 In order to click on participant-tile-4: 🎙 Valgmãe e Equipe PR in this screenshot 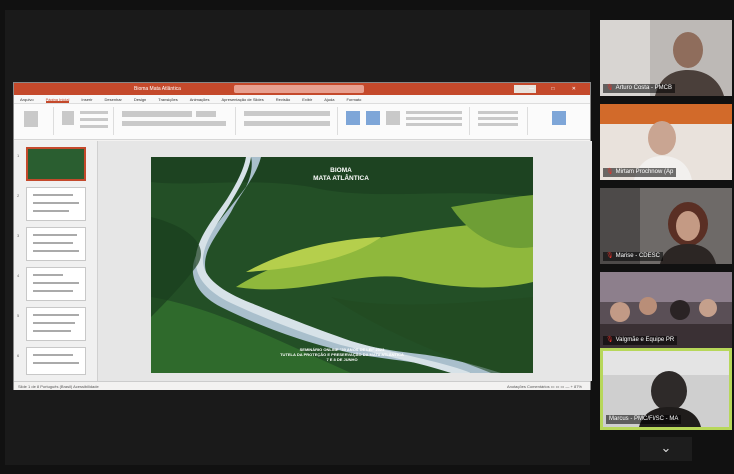, I will do `click(666, 310)`.